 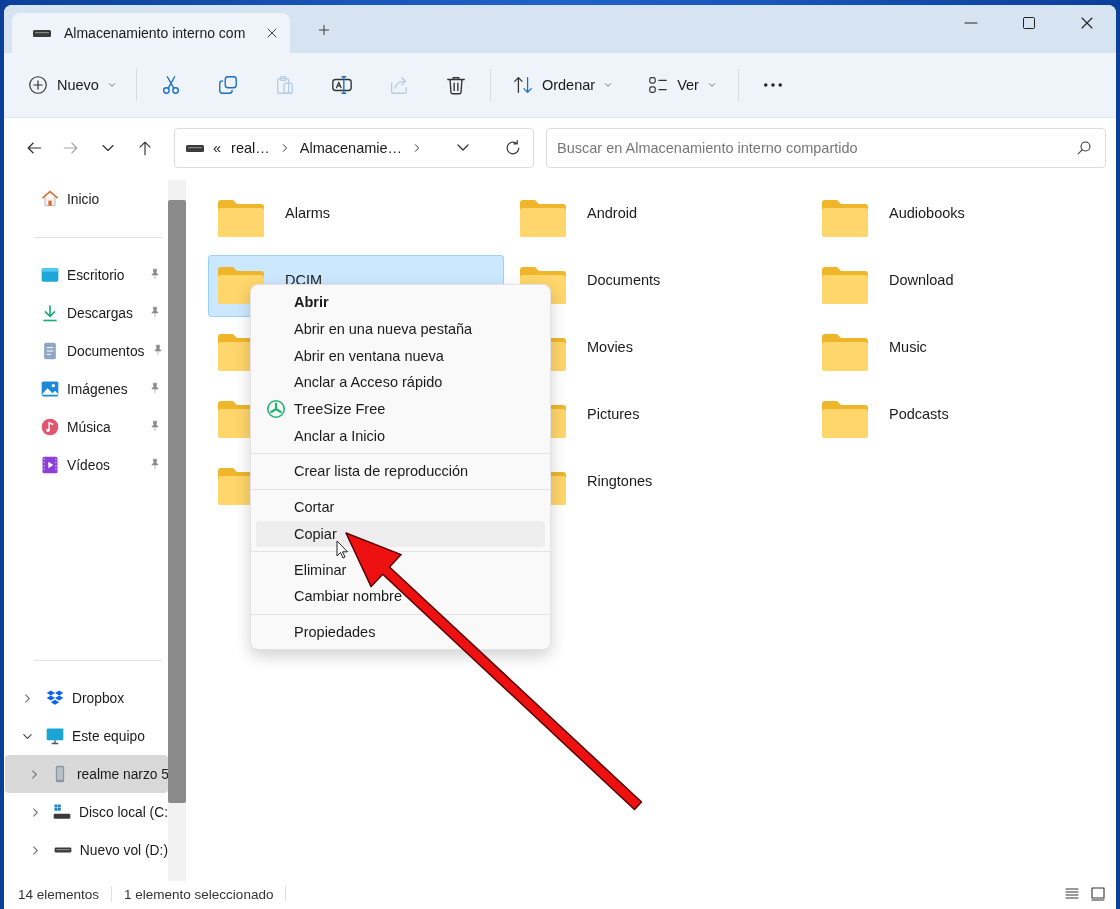 I want to click on tab-title: Almacenamiento interno com, so click(x=155, y=33).